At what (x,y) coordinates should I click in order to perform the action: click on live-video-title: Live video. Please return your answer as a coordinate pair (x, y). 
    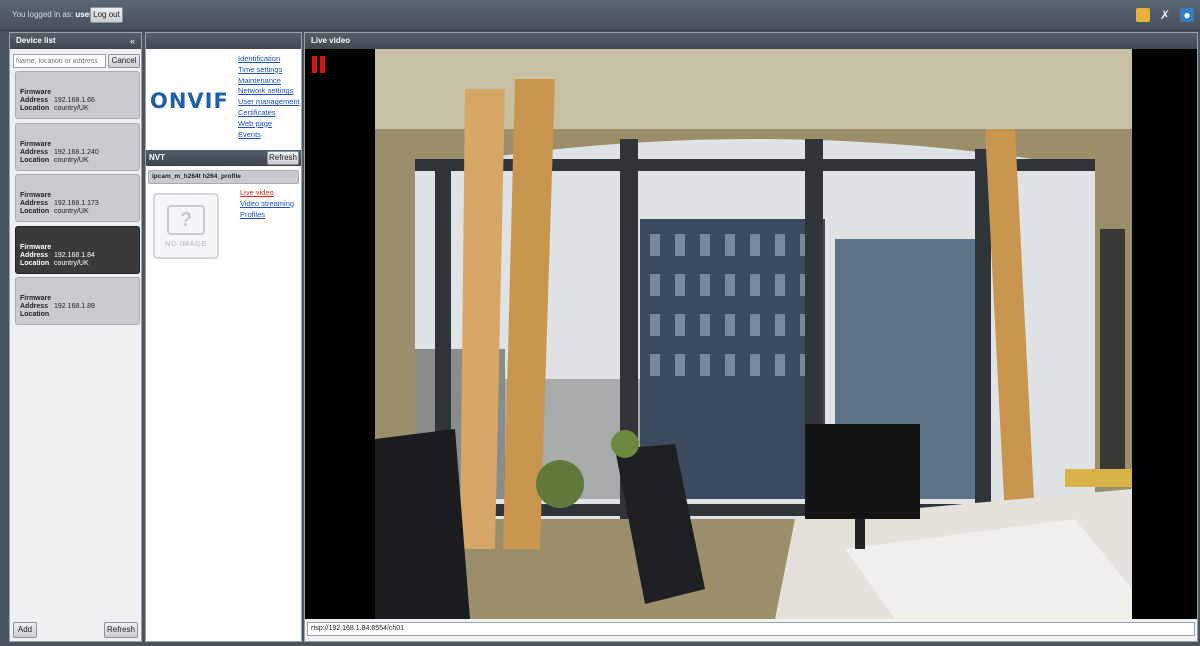
    Looking at the image, I should click on (331, 40).